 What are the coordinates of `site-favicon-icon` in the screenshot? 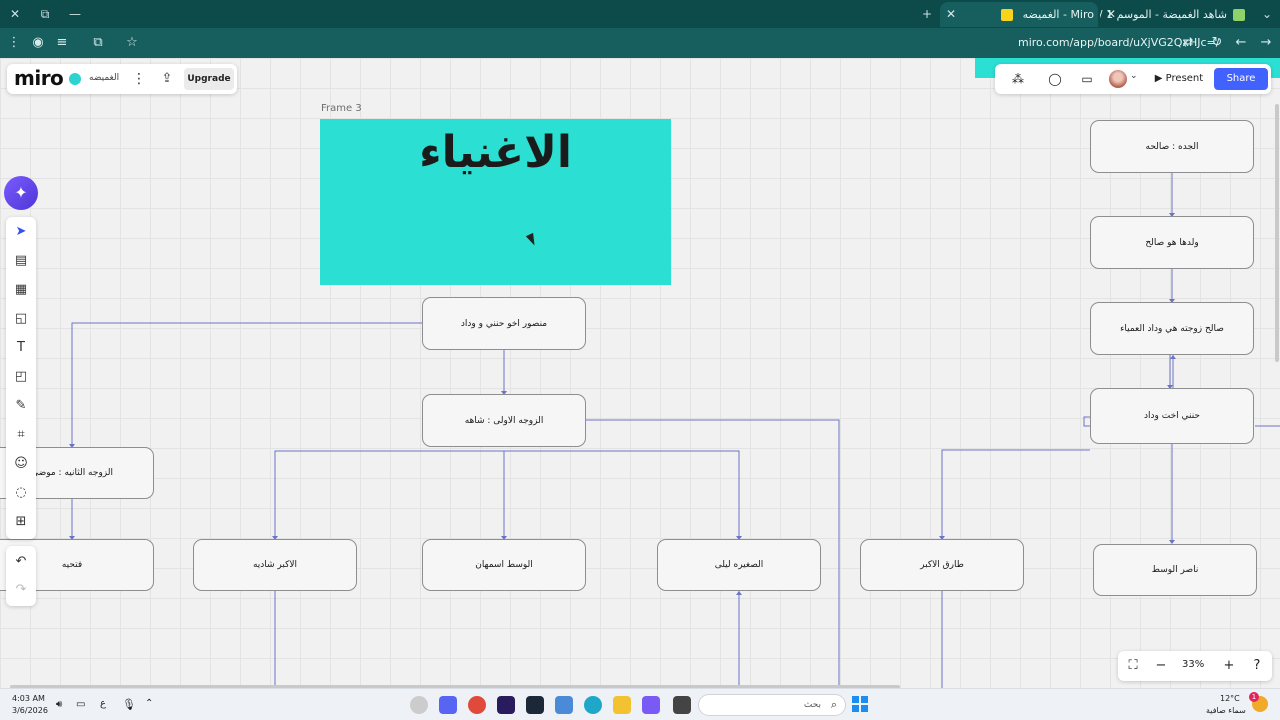 It's located at (1239, 15).